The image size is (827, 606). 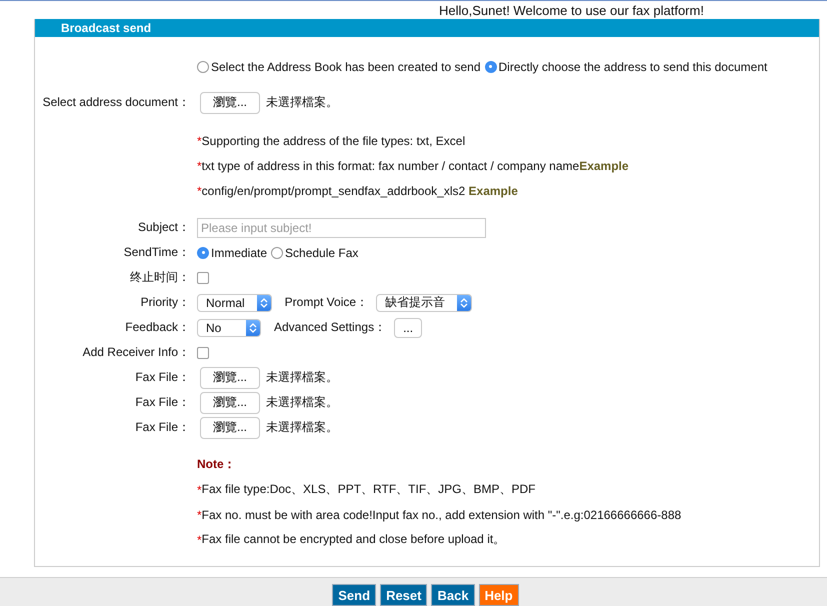 What do you see at coordinates (334, 141) in the screenshot?
I see `note-text: Supporting the address of the file types: txt, Excel` at bounding box center [334, 141].